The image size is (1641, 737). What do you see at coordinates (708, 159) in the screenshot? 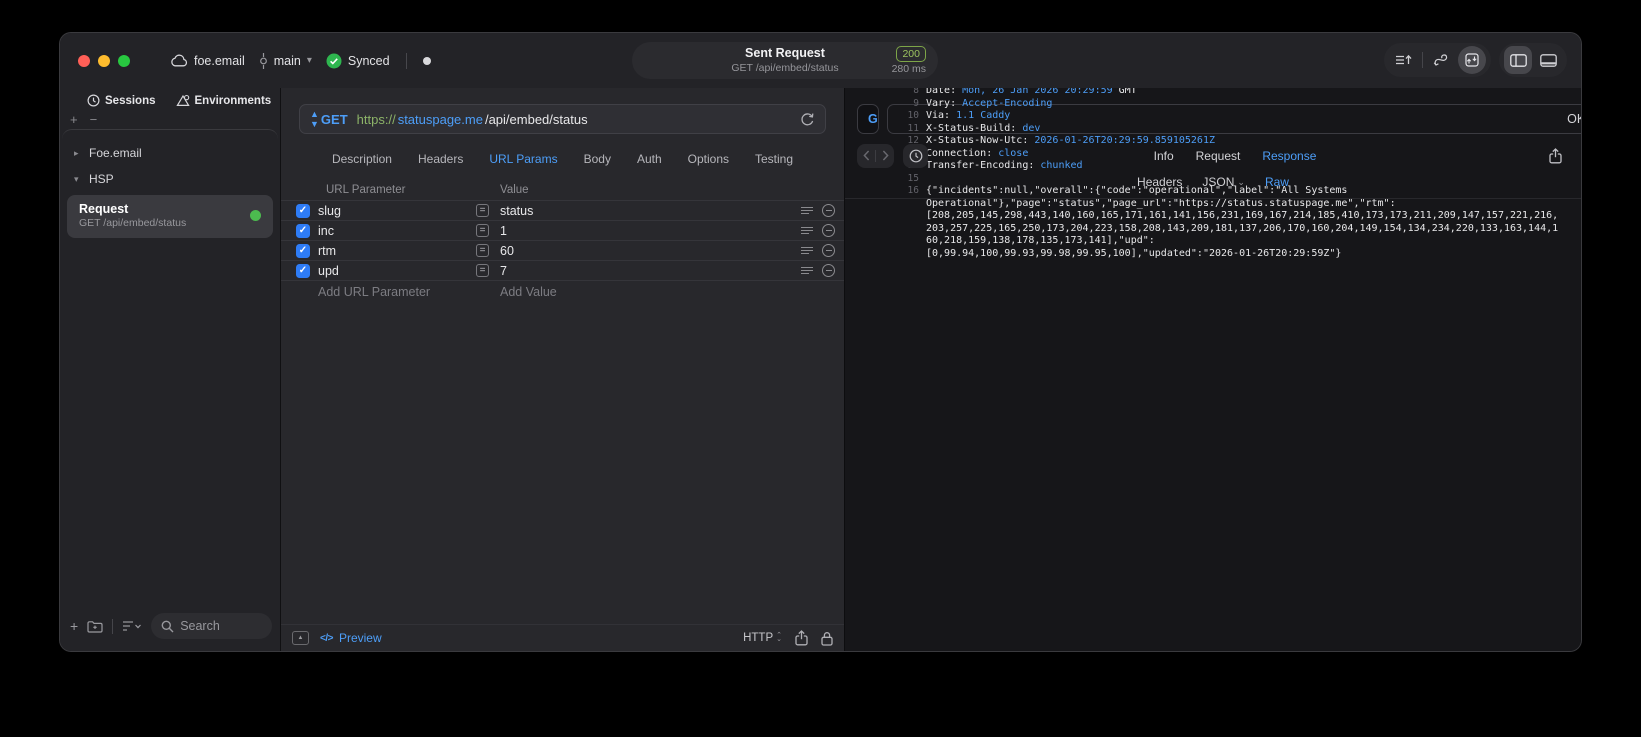
I see `request-tab-options: Options` at bounding box center [708, 159].